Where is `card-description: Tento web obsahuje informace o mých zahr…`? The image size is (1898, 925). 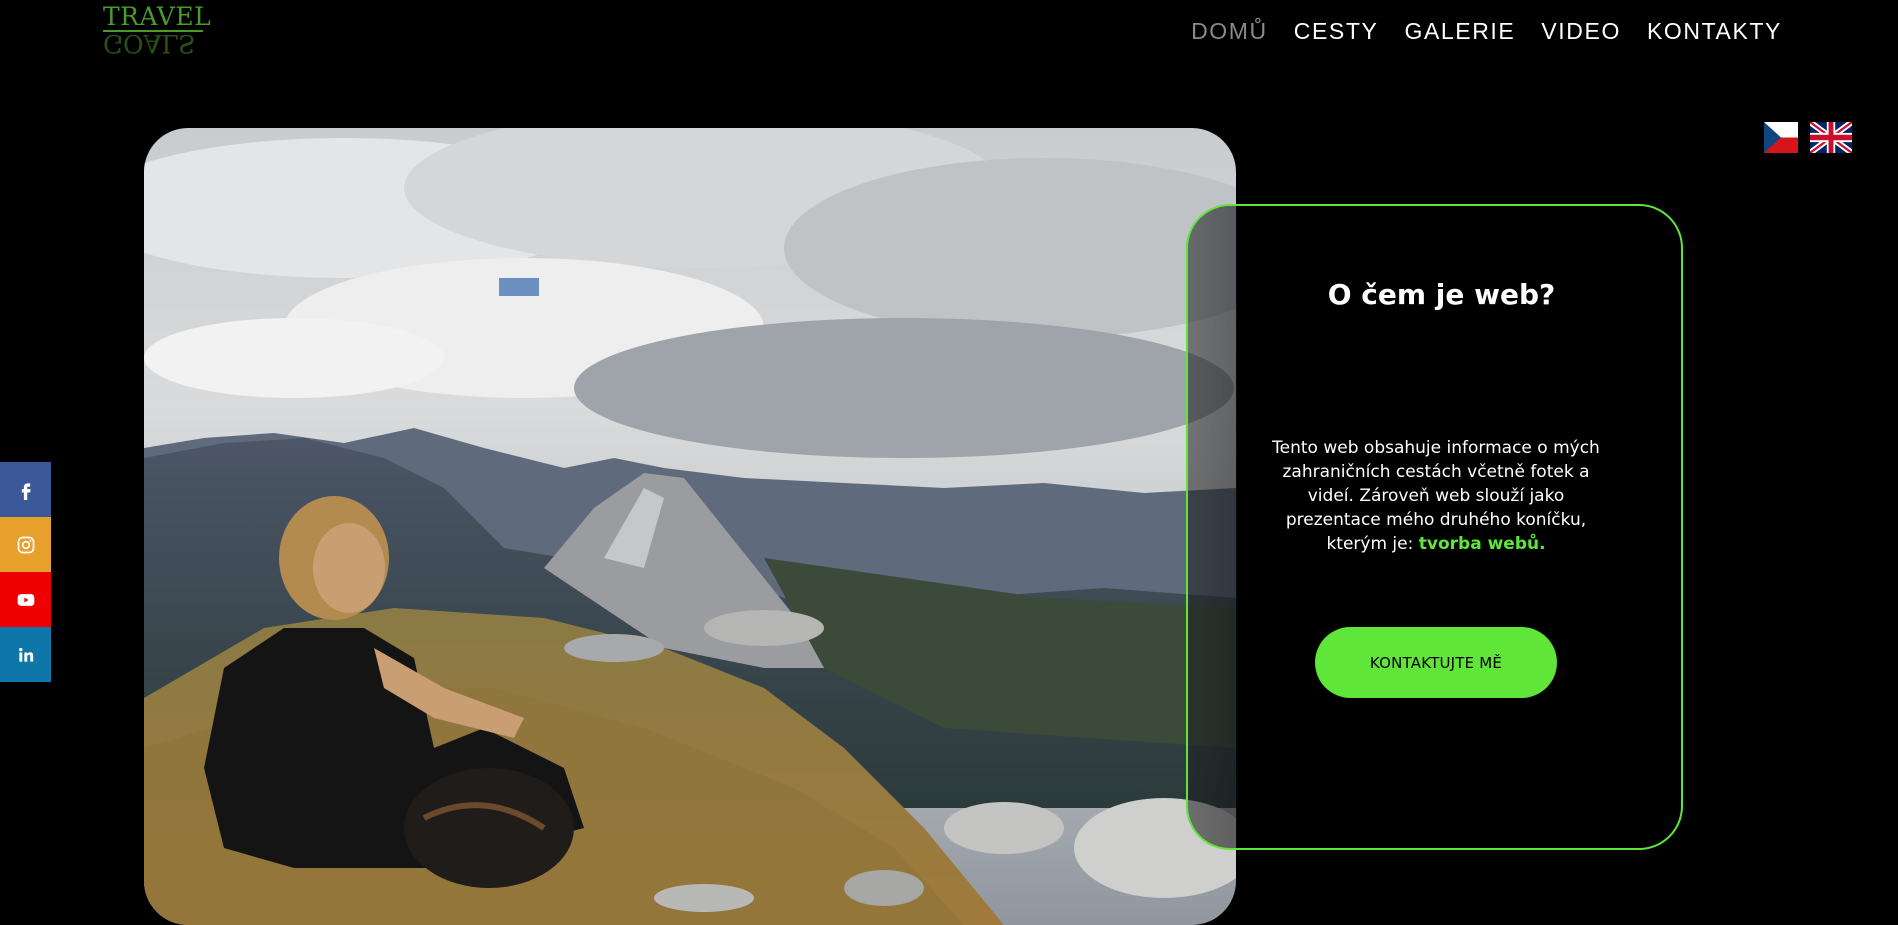
card-description: Tento web obsahuje informace o mých zahr… is located at coordinates (1436, 496).